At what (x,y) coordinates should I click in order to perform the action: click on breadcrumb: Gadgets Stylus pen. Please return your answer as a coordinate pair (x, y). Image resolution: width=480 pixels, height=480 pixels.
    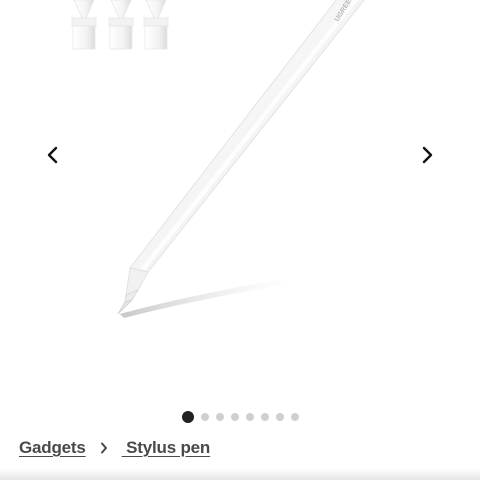
    Looking at the image, I should click on (114, 448).